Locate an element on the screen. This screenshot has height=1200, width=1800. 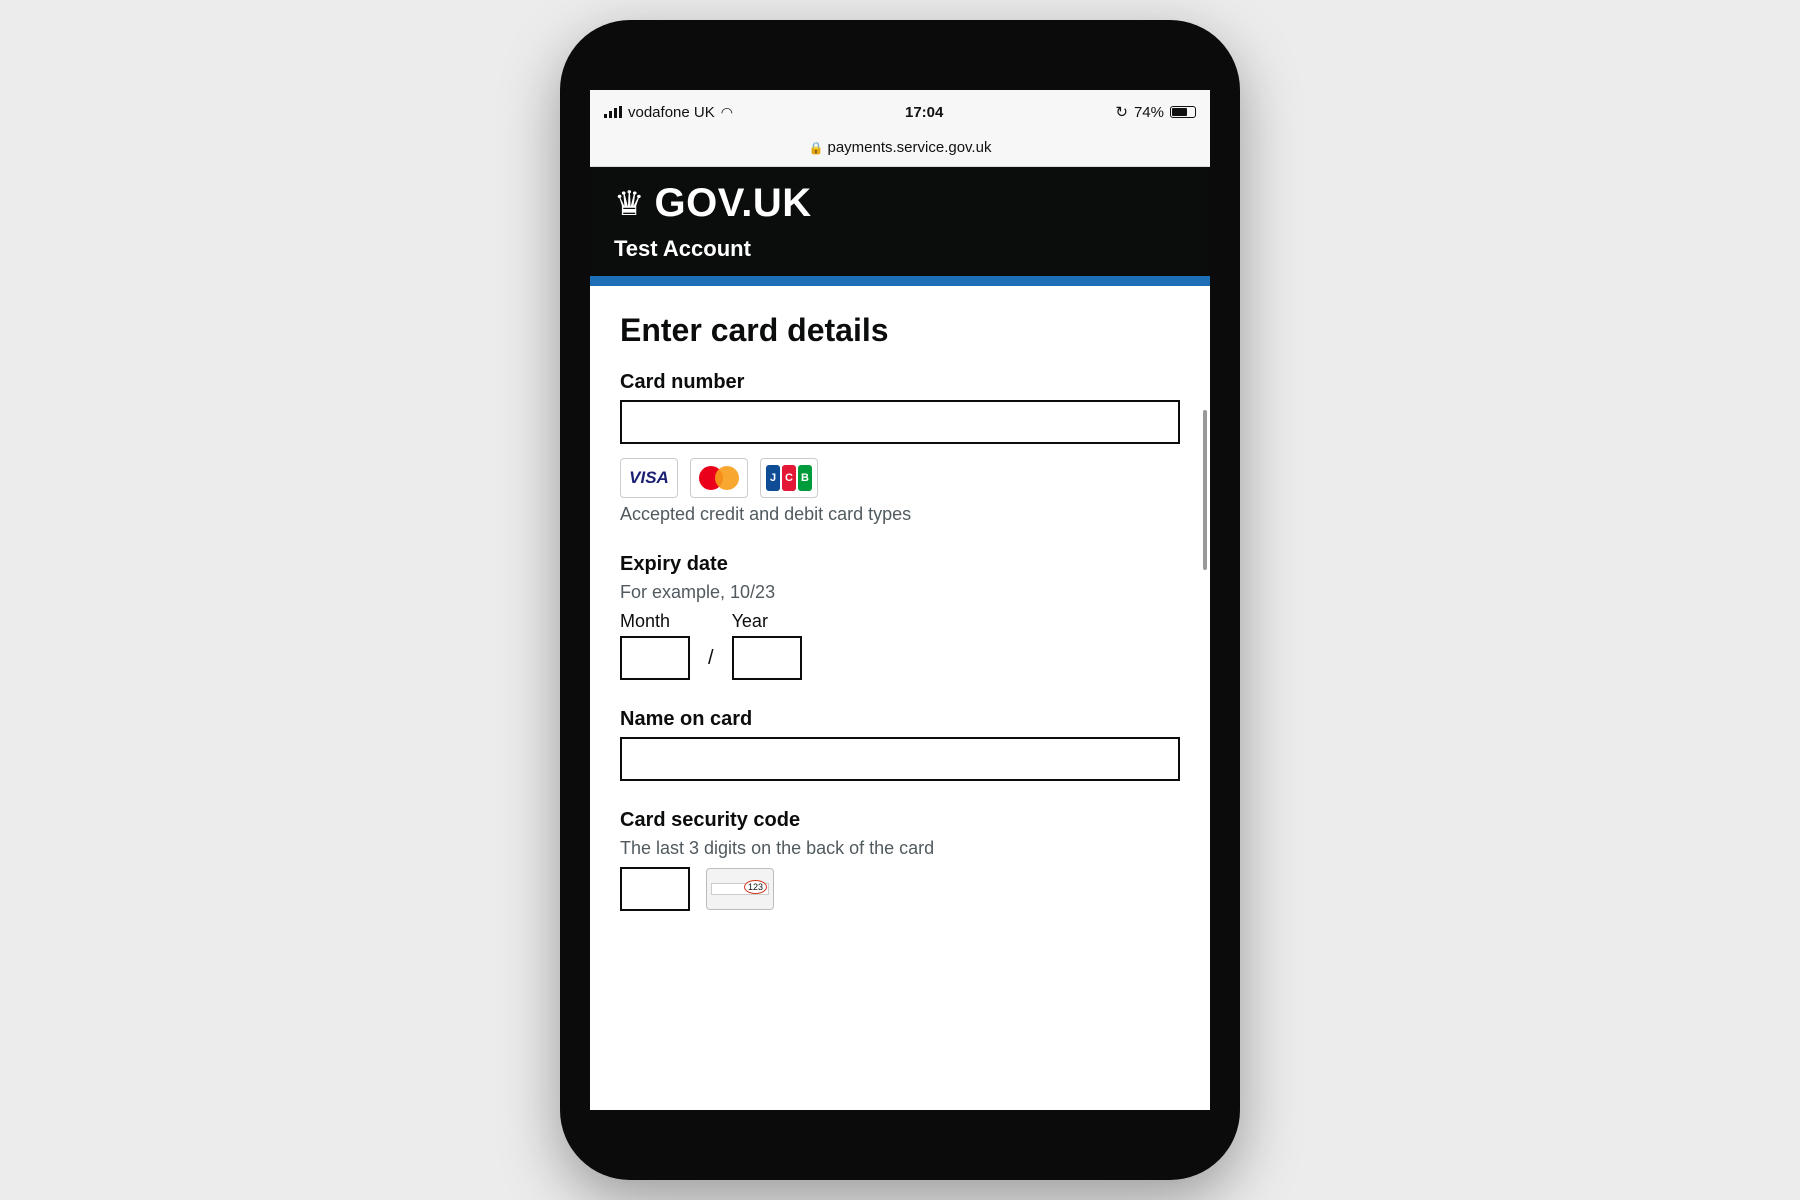
battery-percent: 74% is located at coordinates (1148, 112).